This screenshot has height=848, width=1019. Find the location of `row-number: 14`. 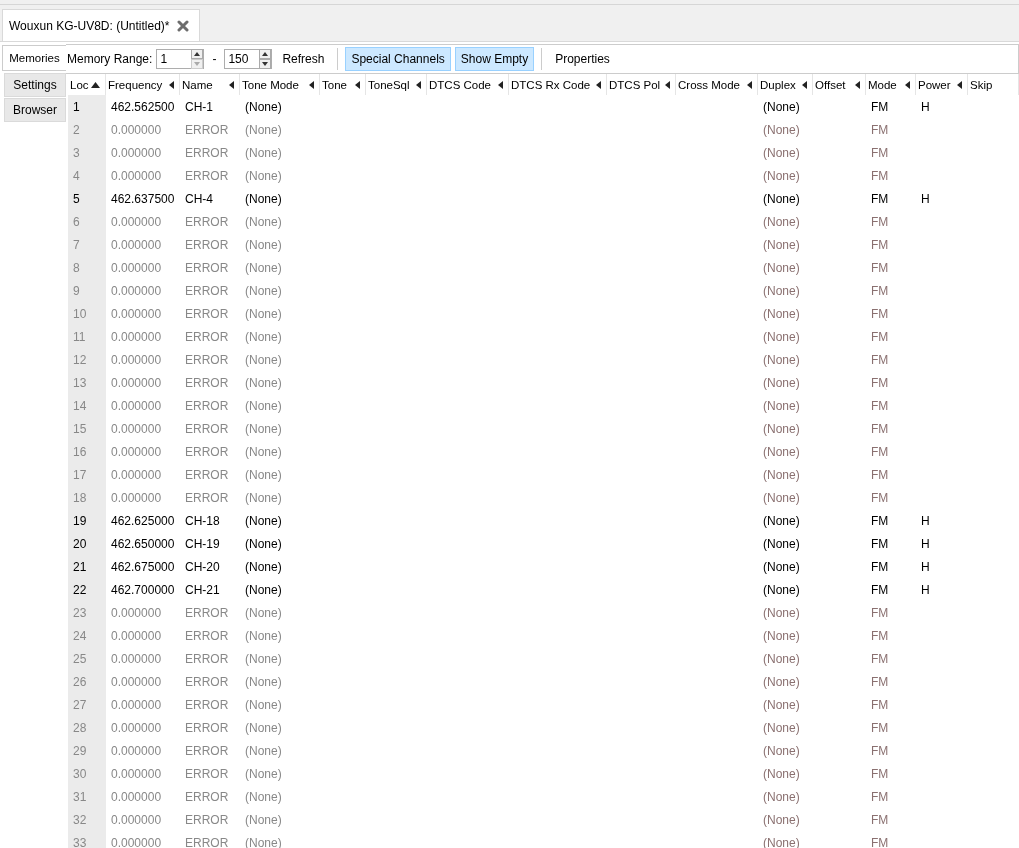

row-number: 14 is located at coordinates (80, 405).